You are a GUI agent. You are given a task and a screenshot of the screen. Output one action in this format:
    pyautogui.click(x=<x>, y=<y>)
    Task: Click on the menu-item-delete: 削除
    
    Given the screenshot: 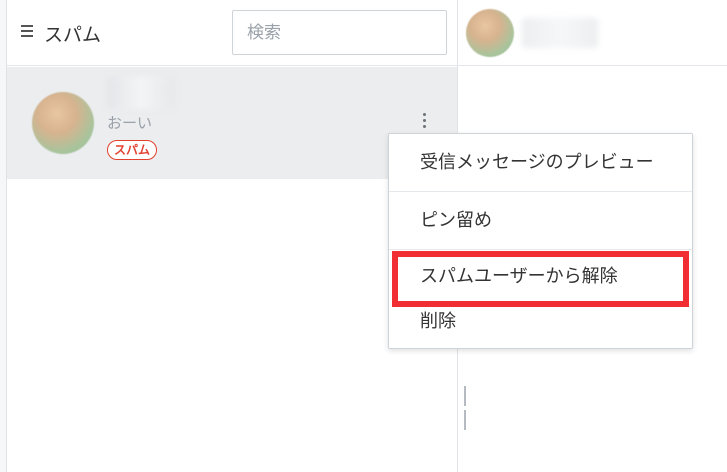 What is the action you would take?
    pyautogui.click(x=540, y=322)
    